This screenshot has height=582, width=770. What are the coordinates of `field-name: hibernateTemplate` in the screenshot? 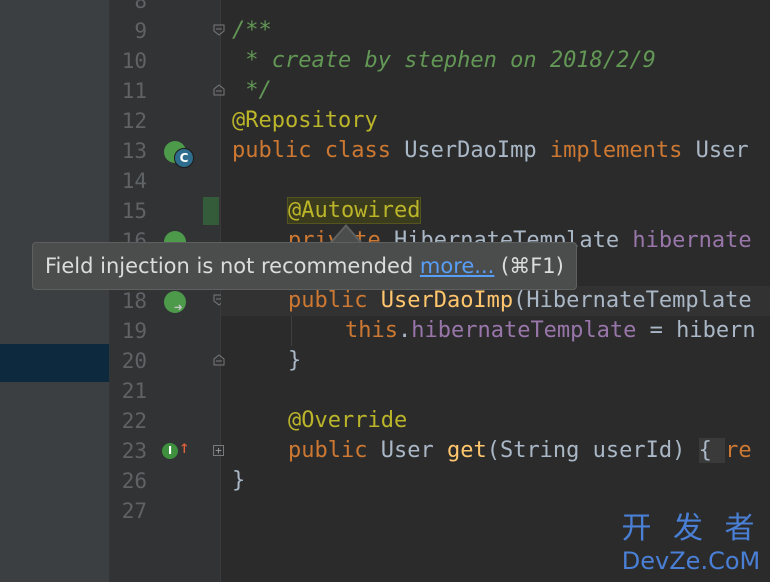 It's located at (524, 330).